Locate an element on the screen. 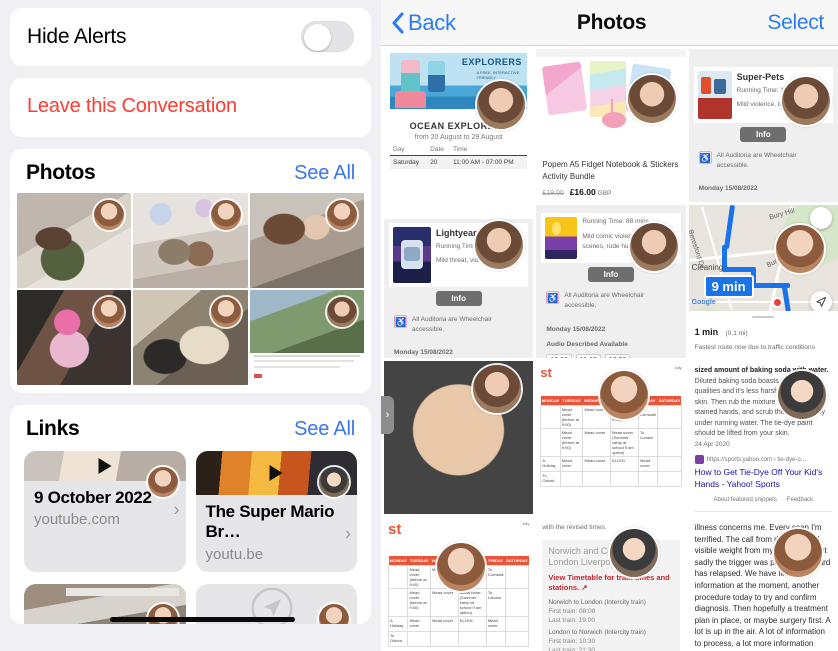  product-price-original: £19.00 is located at coordinates (553, 194).